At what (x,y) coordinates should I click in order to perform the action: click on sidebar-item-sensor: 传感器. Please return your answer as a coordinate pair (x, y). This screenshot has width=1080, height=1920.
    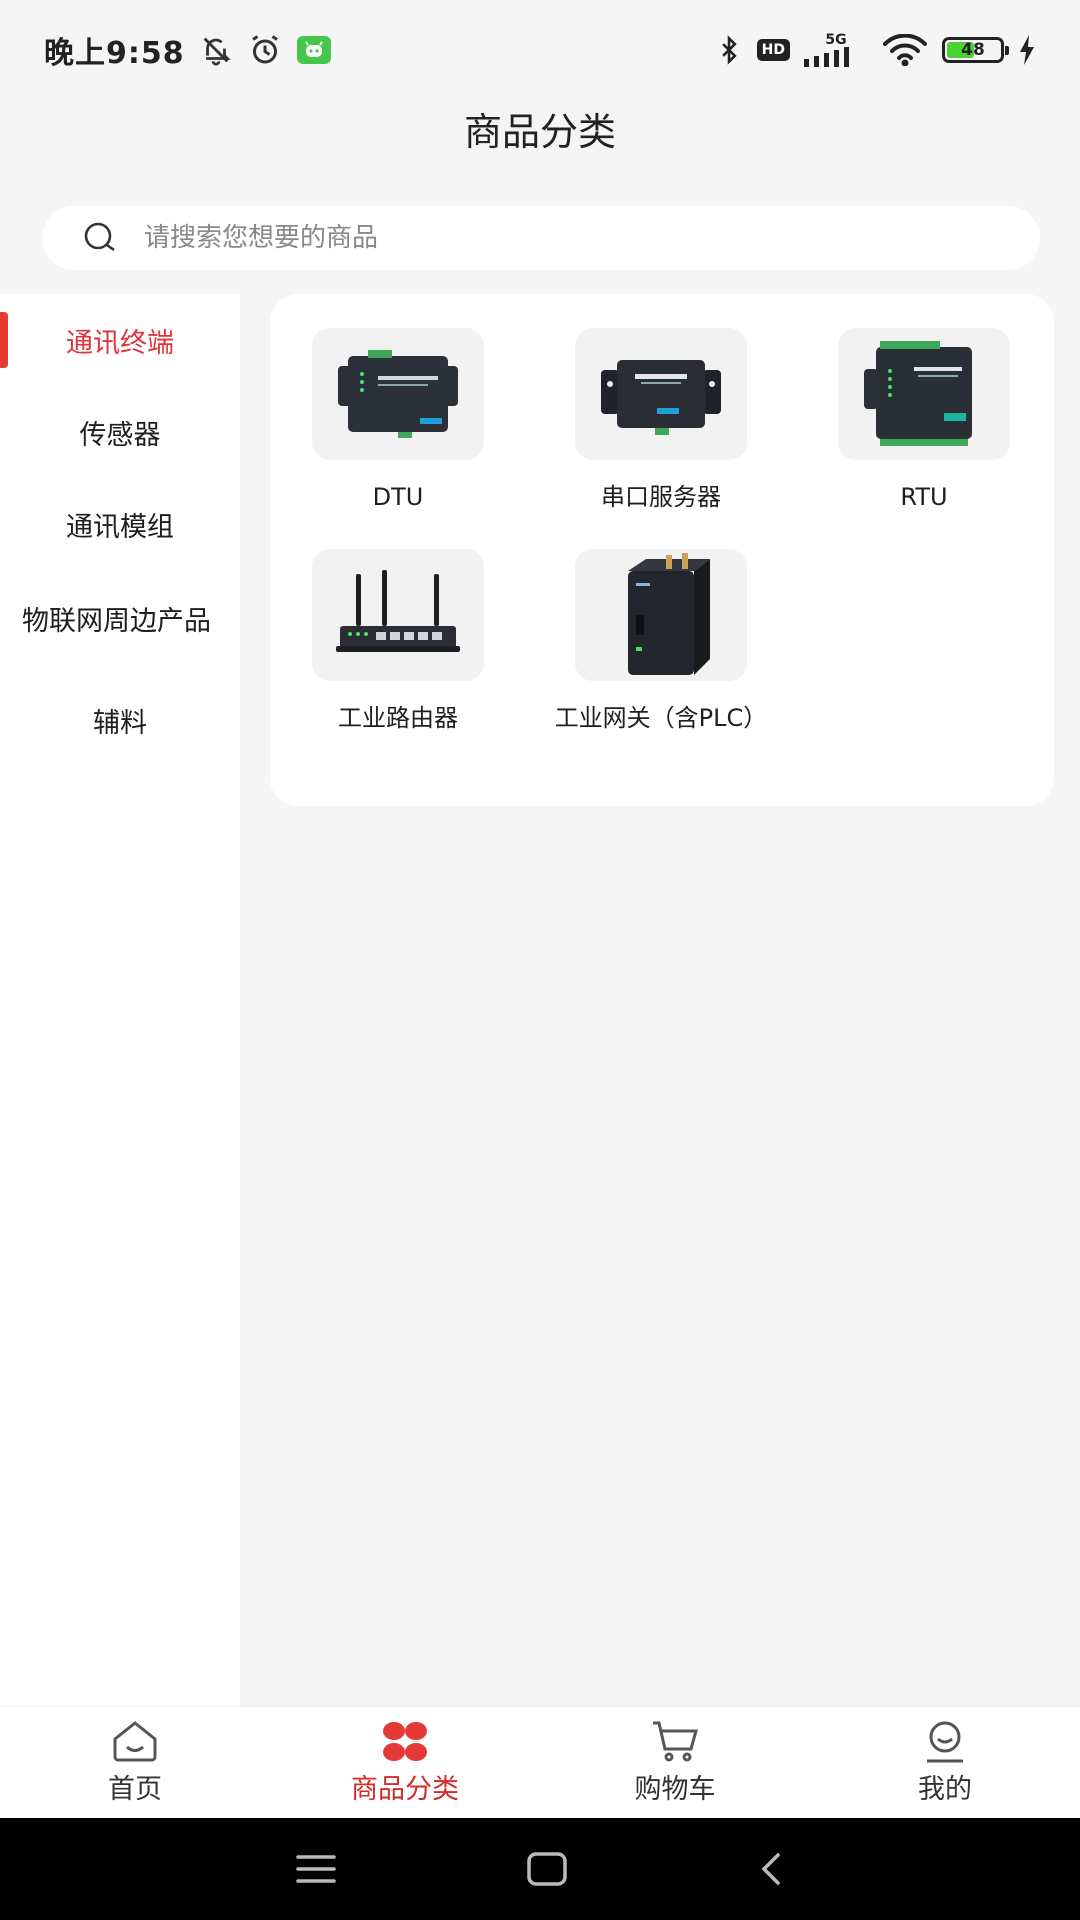
    Looking at the image, I should click on (120, 432).